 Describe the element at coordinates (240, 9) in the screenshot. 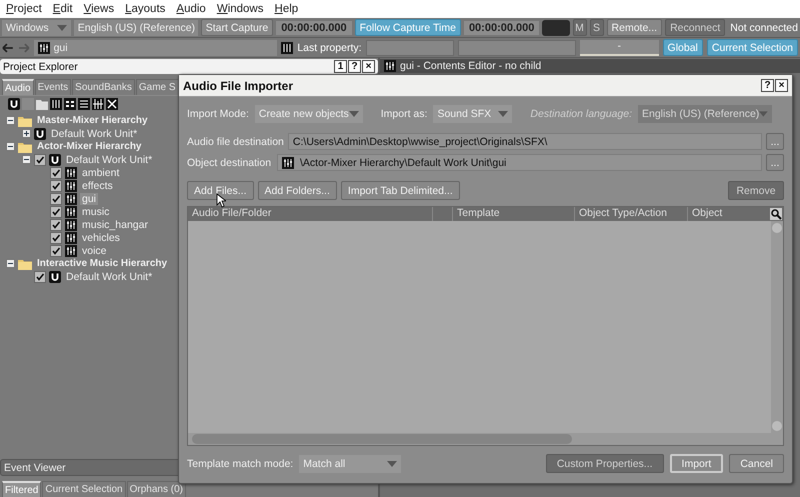

I see `menu-item: Windows` at that location.